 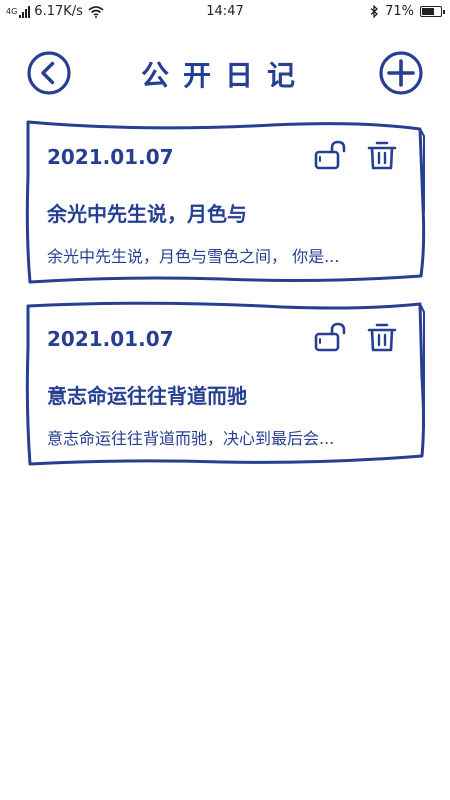 I want to click on add-icon, so click(x=401, y=73).